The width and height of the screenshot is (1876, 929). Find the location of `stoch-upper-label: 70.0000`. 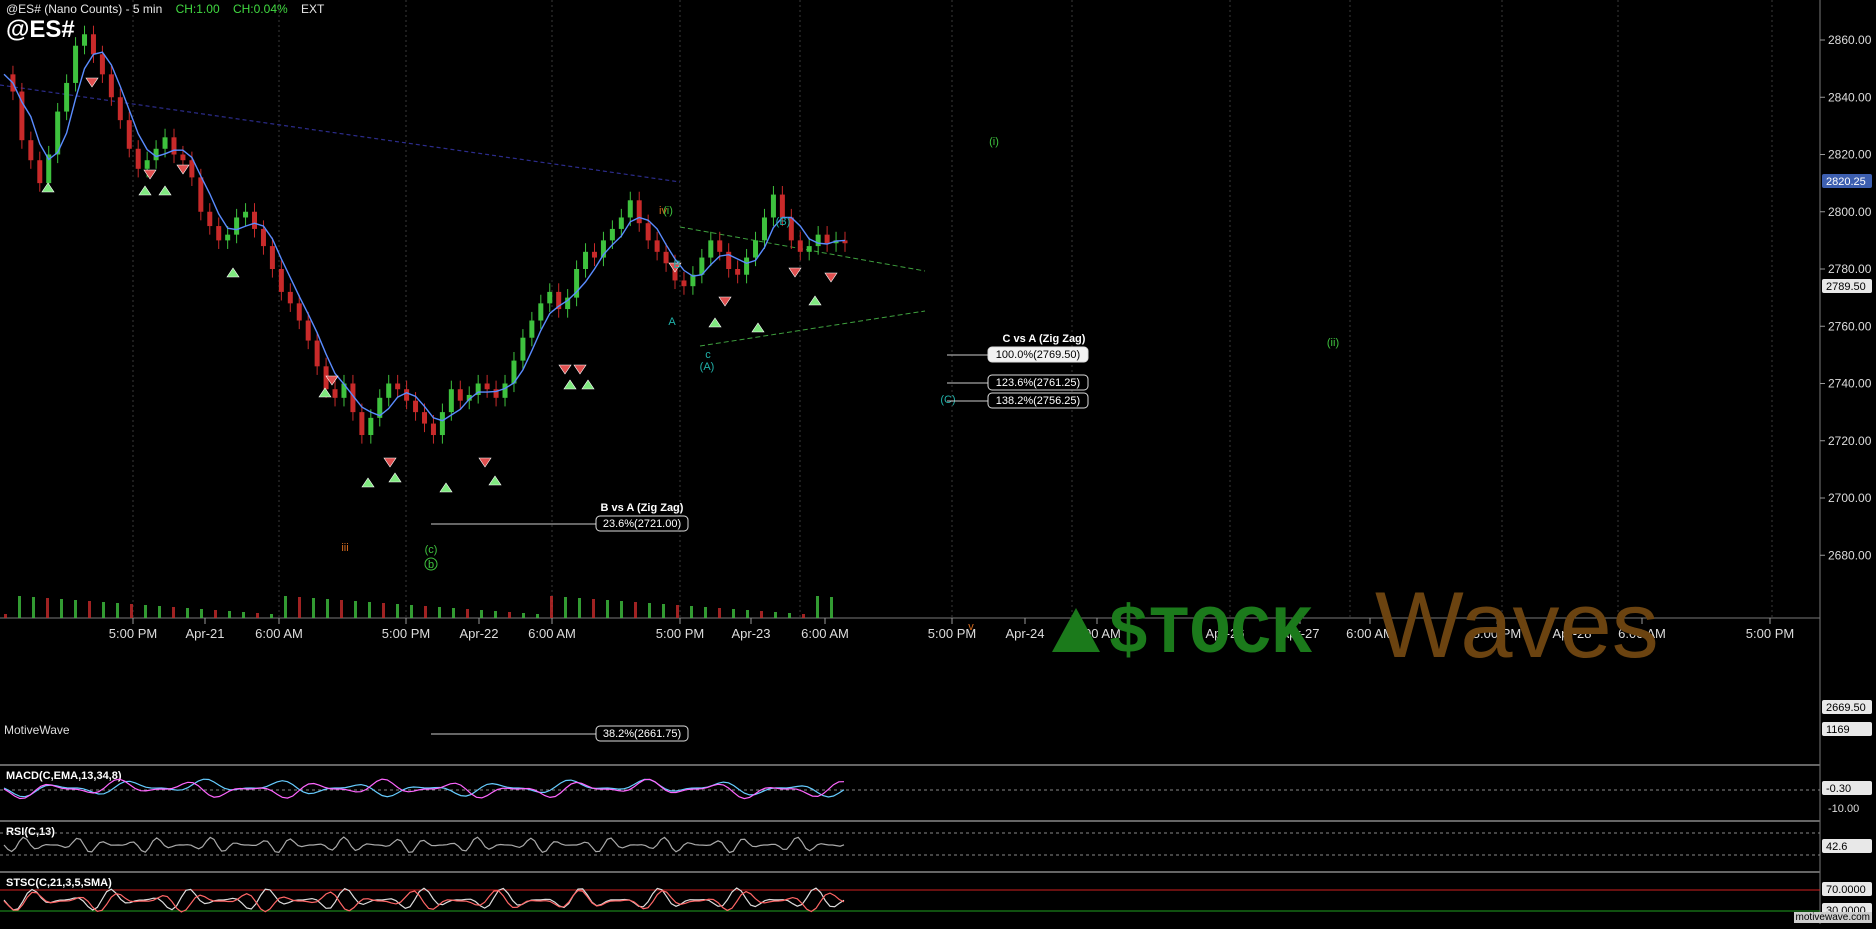

stoch-upper-label: 70.0000 is located at coordinates (1846, 890).